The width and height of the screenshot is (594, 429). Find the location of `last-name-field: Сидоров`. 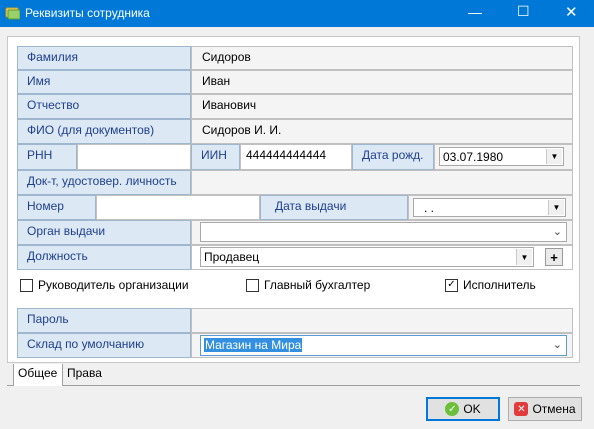

last-name-field: Сидоров is located at coordinates (382, 58).